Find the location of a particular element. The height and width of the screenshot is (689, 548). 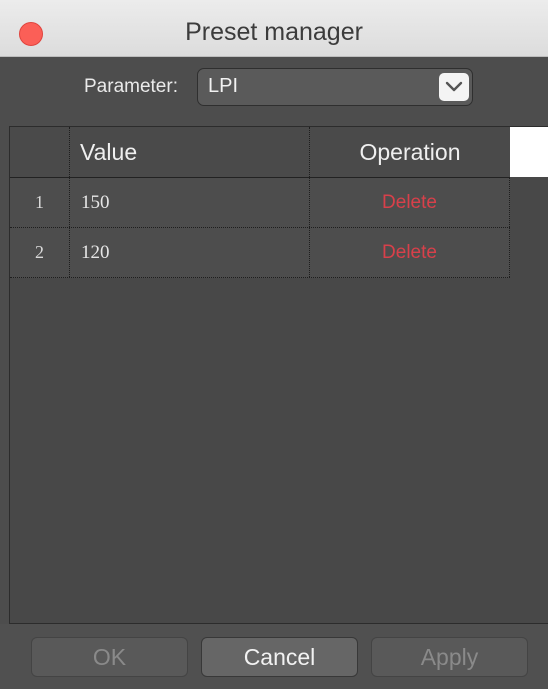

title-bar: Preset manager is located at coordinates (274, 28).